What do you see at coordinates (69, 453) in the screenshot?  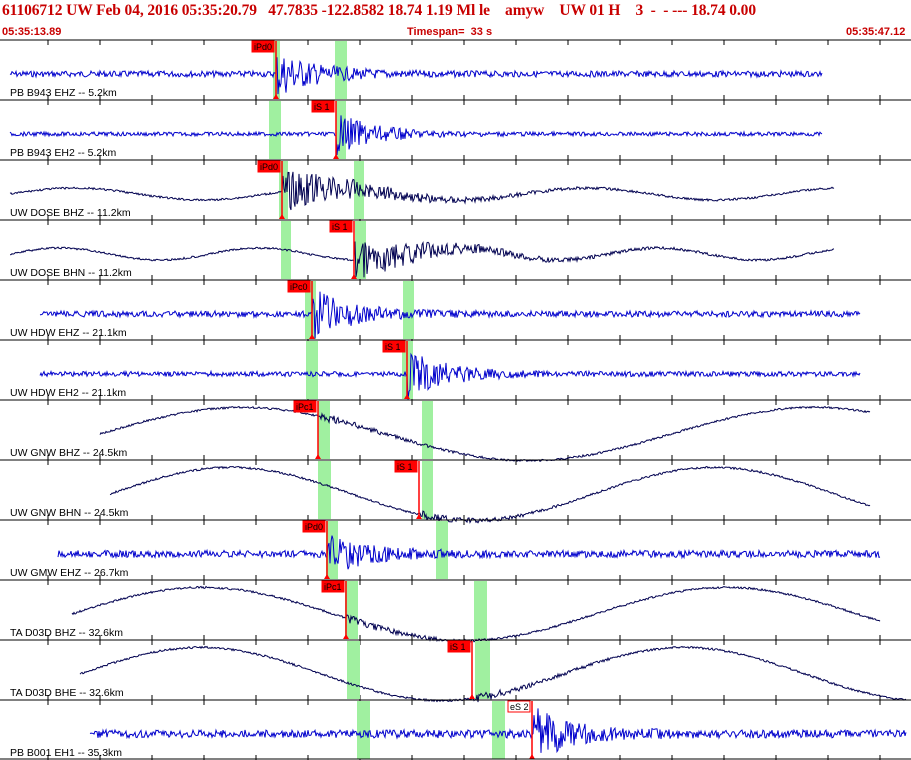 I see `channel-label: UW GNW BHZ -- 24.5km` at bounding box center [69, 453].